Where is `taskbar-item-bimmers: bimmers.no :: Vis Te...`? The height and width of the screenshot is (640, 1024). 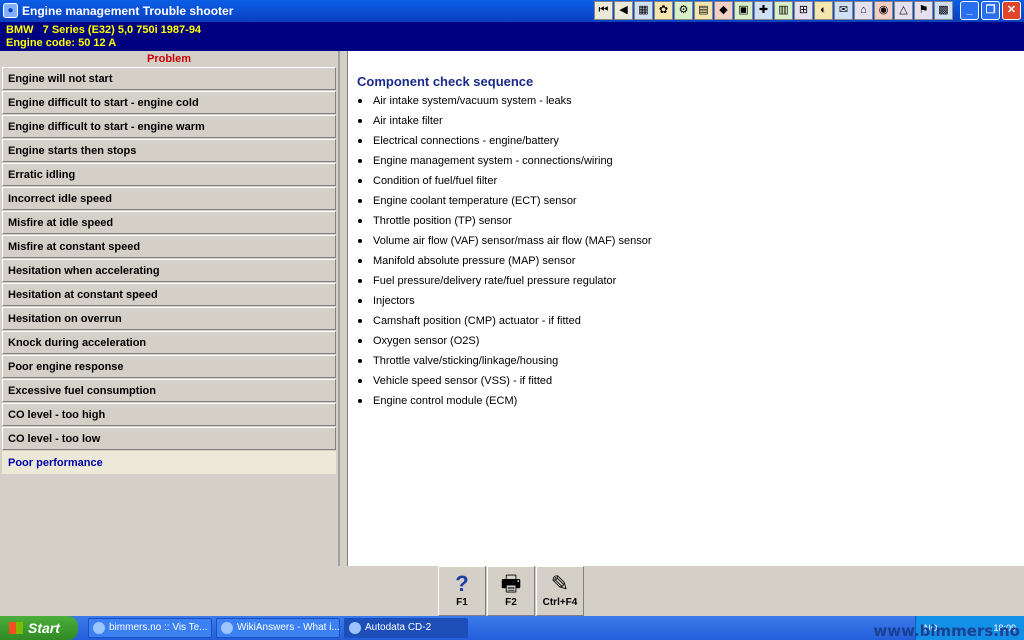
taskbar-item-bimmers: bimmers.no :: Vis Te... is located at coordinates (150, 628).